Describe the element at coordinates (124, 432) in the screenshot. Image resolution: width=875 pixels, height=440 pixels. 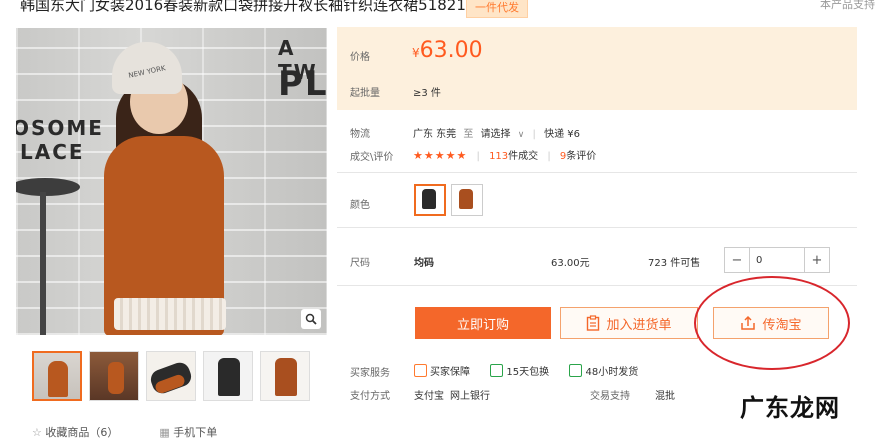
I see `bottom-row: ☆ 收藏商品（6） ▦ 手机下单` at that location.